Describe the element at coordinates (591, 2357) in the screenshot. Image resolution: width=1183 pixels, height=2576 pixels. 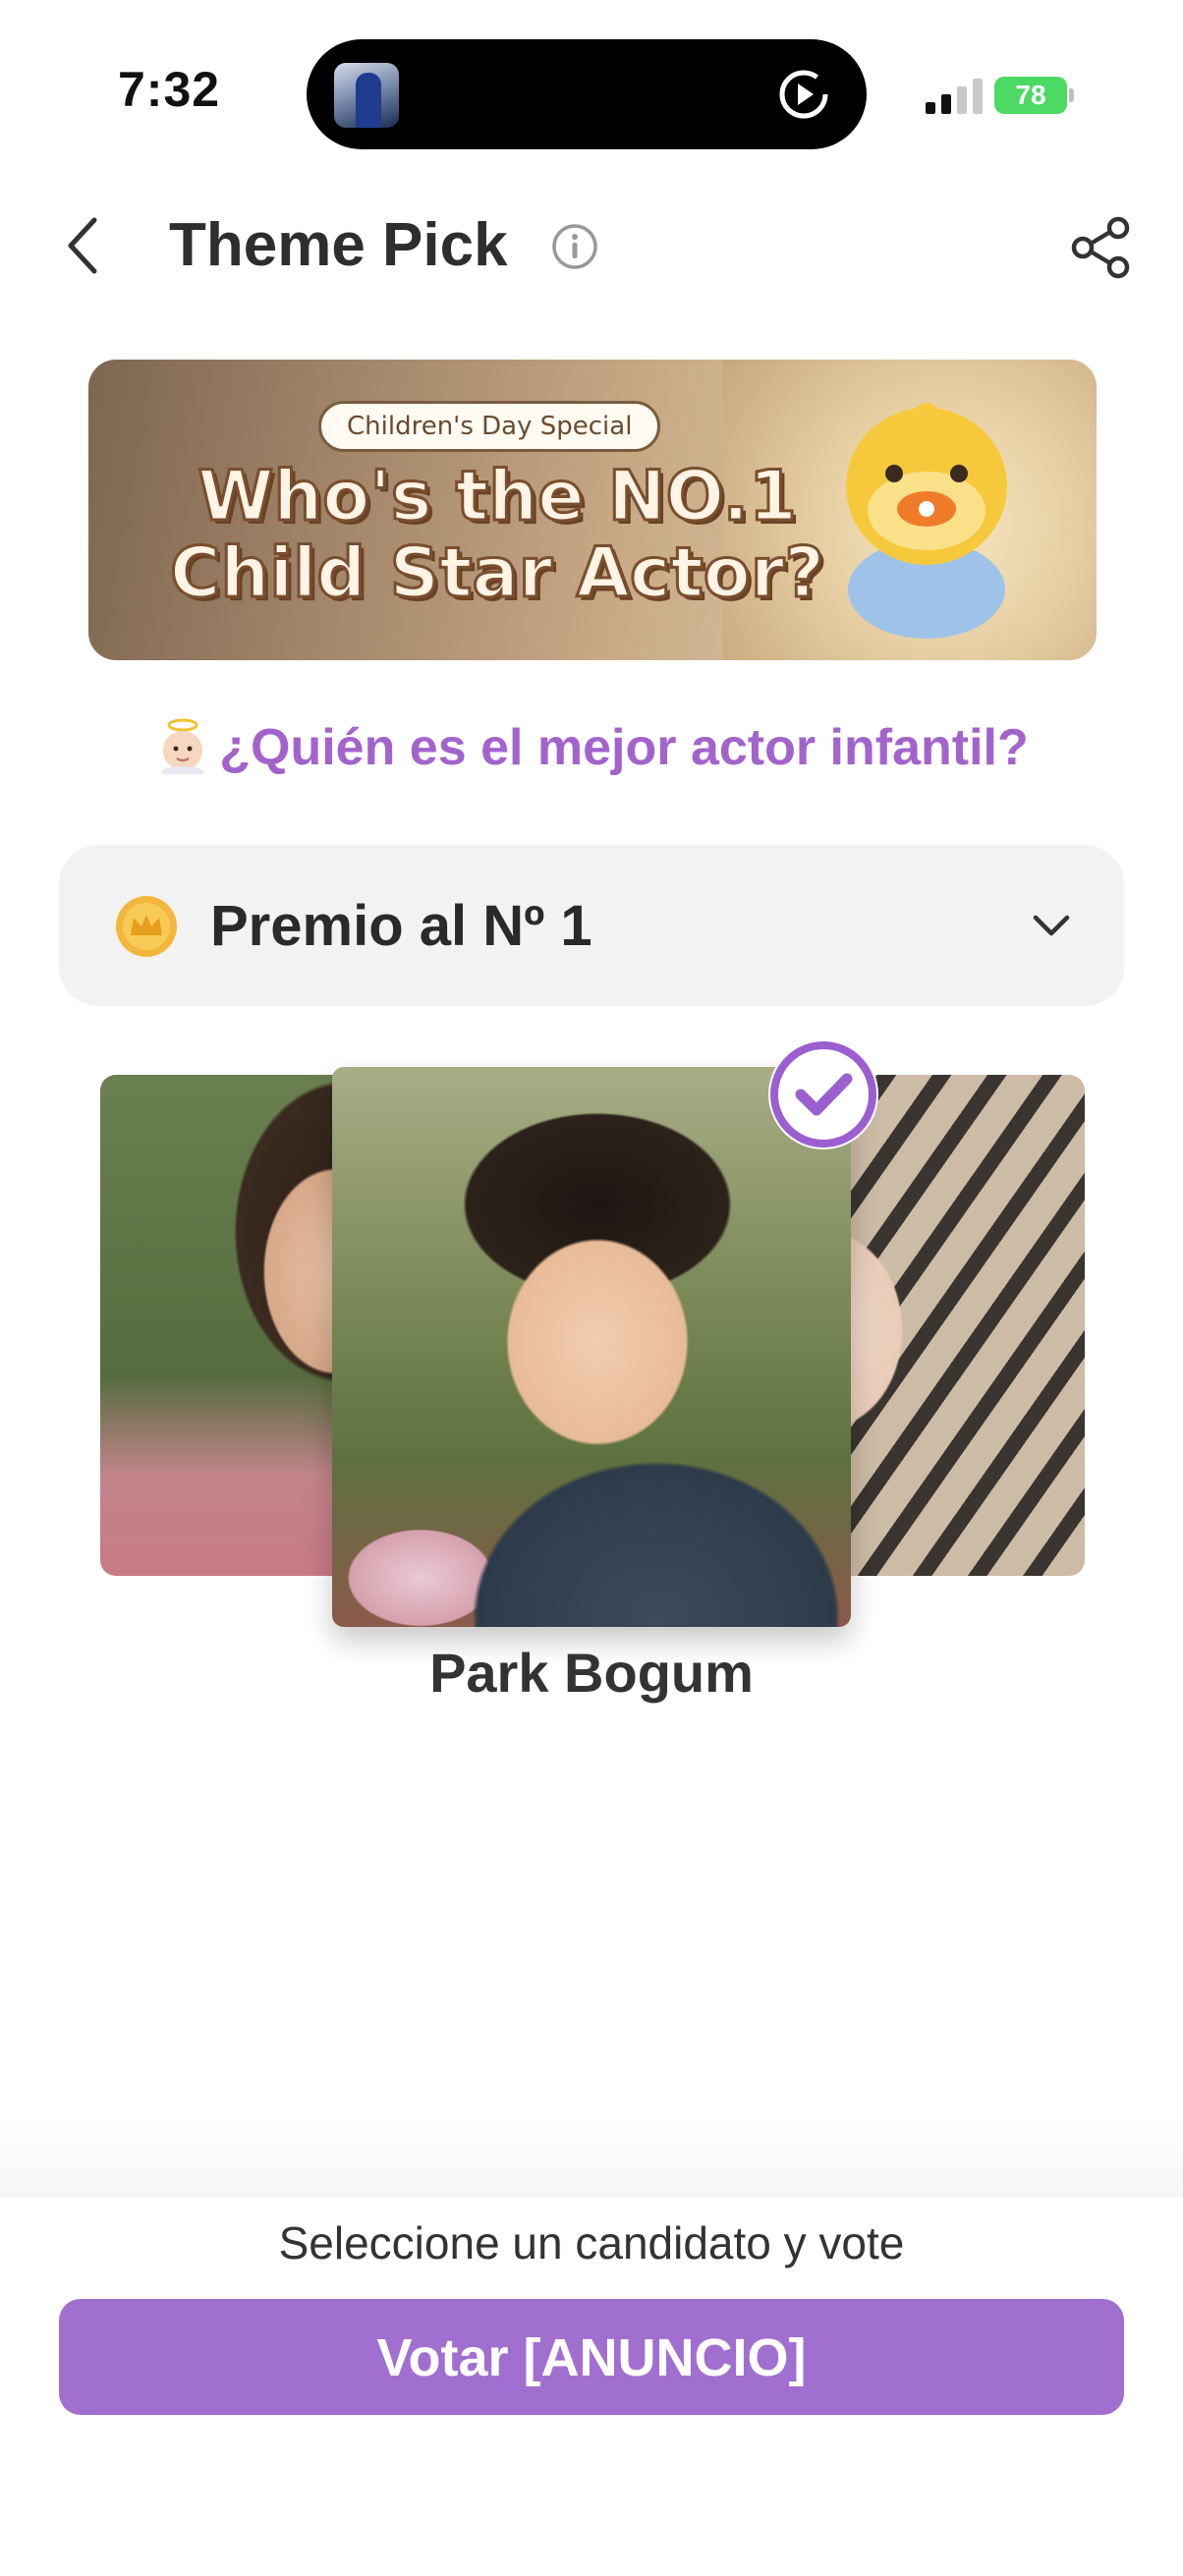
I see `vote-button: Votar [ANUNCIO]` at that location.